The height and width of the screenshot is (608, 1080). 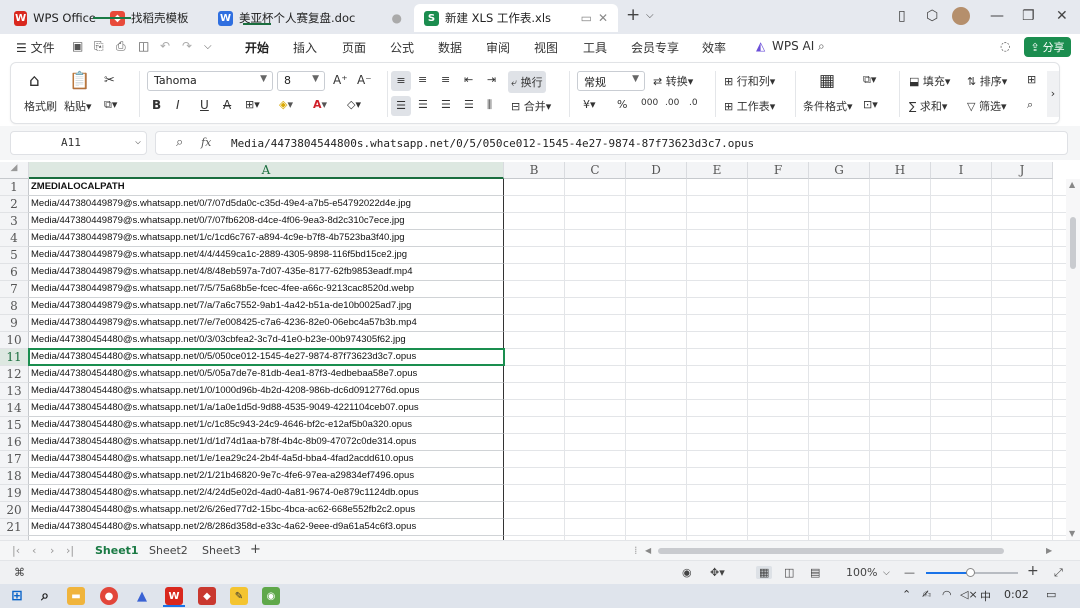 What do you see at coordinates (1033, 571) in the screenshot?
I see `zoom-in-icon: +` at bounding box center [1033, 571].